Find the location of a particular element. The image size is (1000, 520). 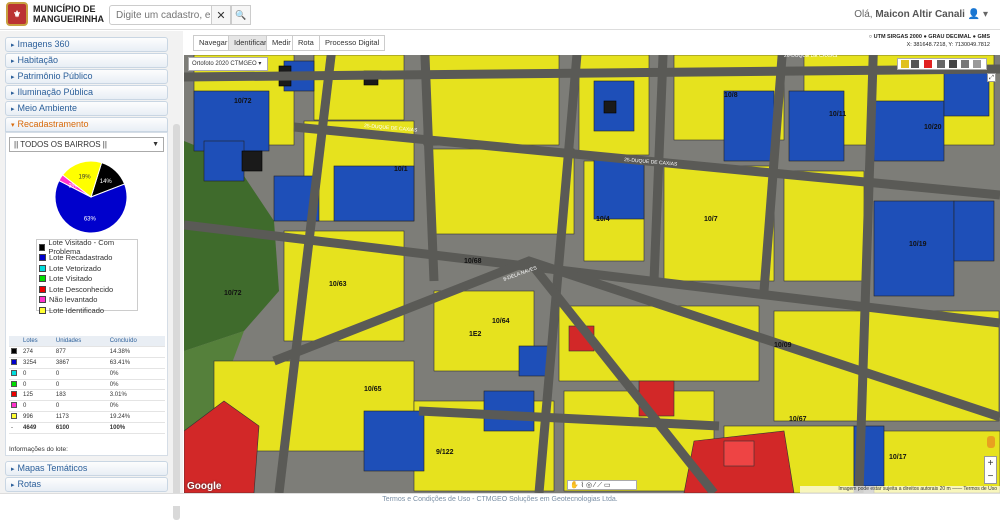

legend-item: Lote Visitado is located at coordinates (87, 279).